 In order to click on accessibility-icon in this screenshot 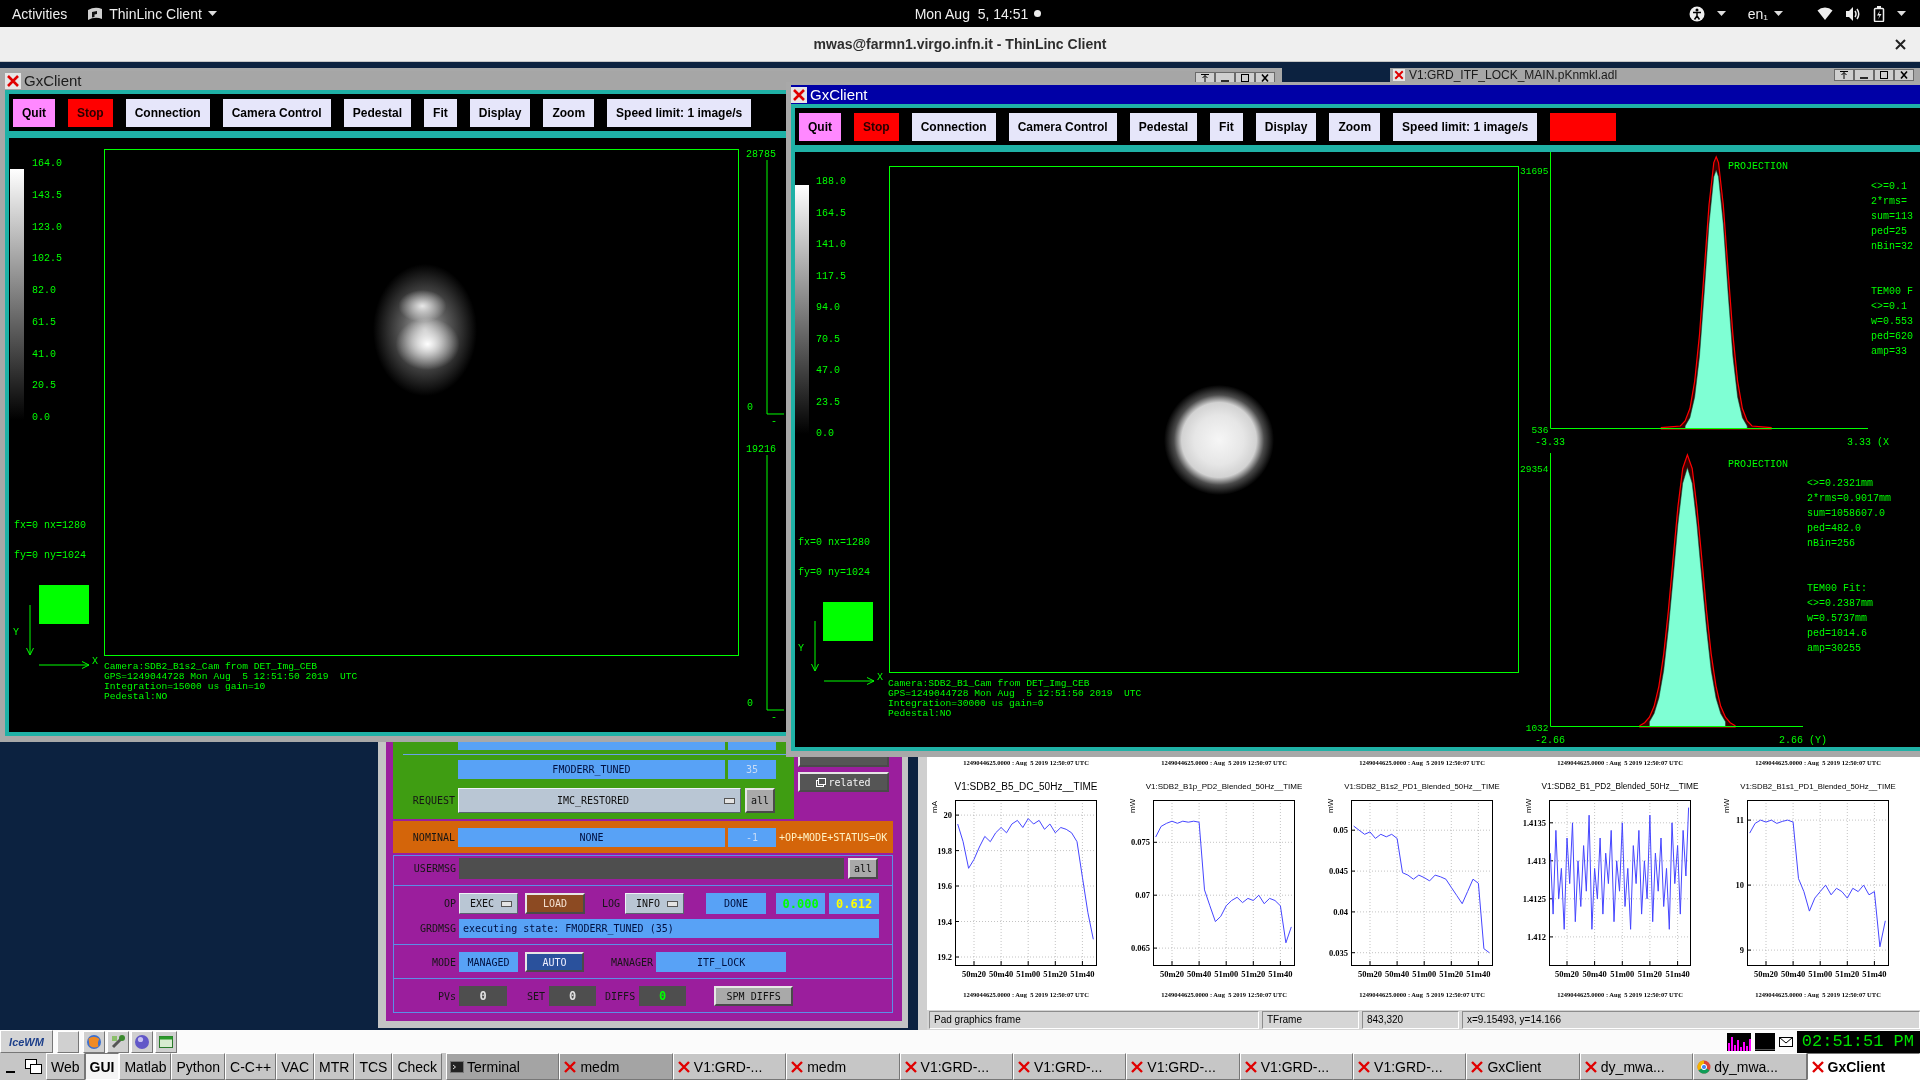, I will do `click(1696, 13)`.